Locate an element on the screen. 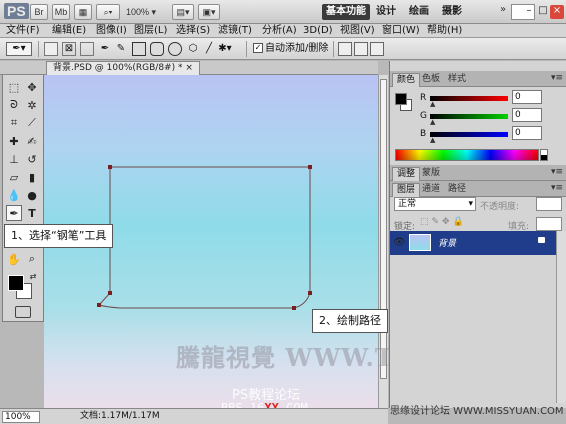  tab-color: 颜色 is located at coordinates (406, 80).